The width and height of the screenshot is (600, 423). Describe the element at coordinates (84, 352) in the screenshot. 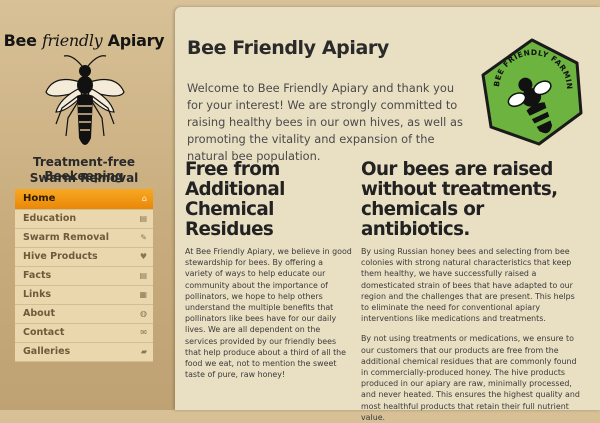

I see `nav-item-galleries: Galleries ▰` at that location.